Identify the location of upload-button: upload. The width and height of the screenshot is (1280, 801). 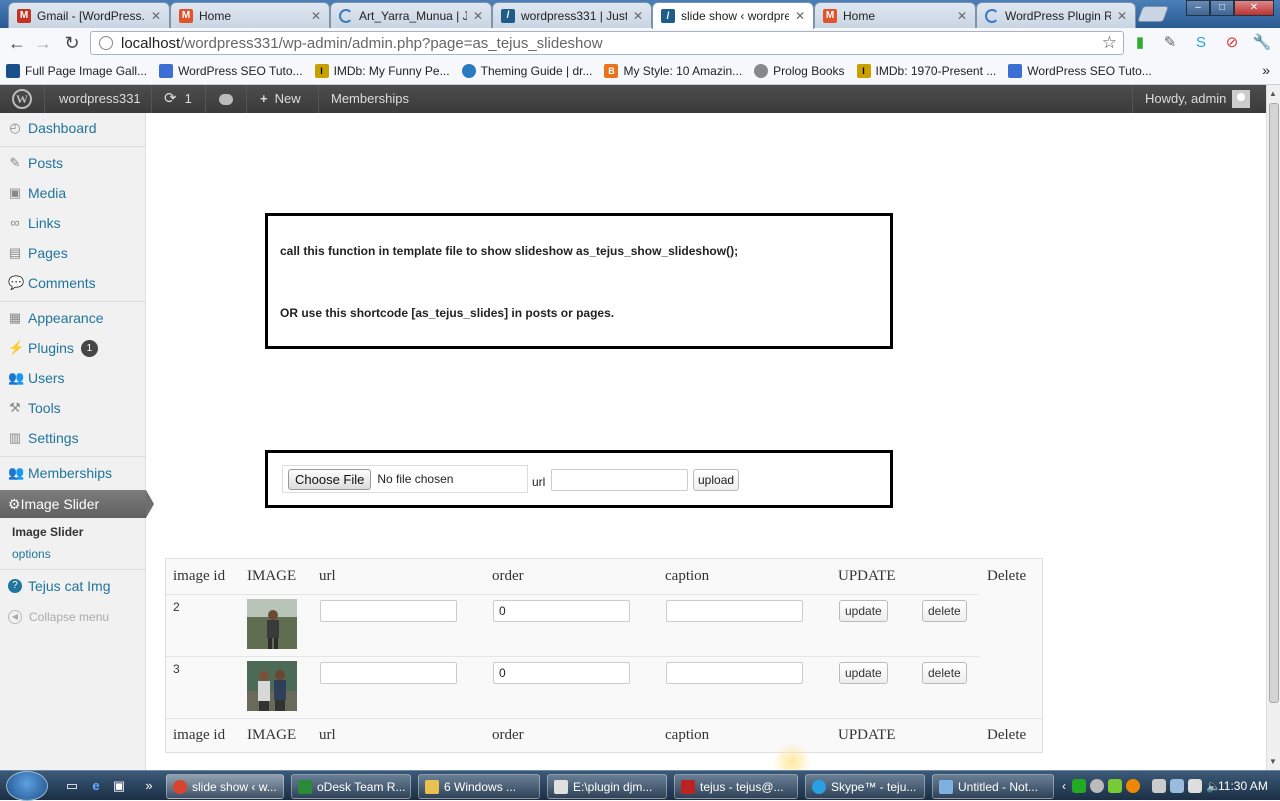
(716, 480).